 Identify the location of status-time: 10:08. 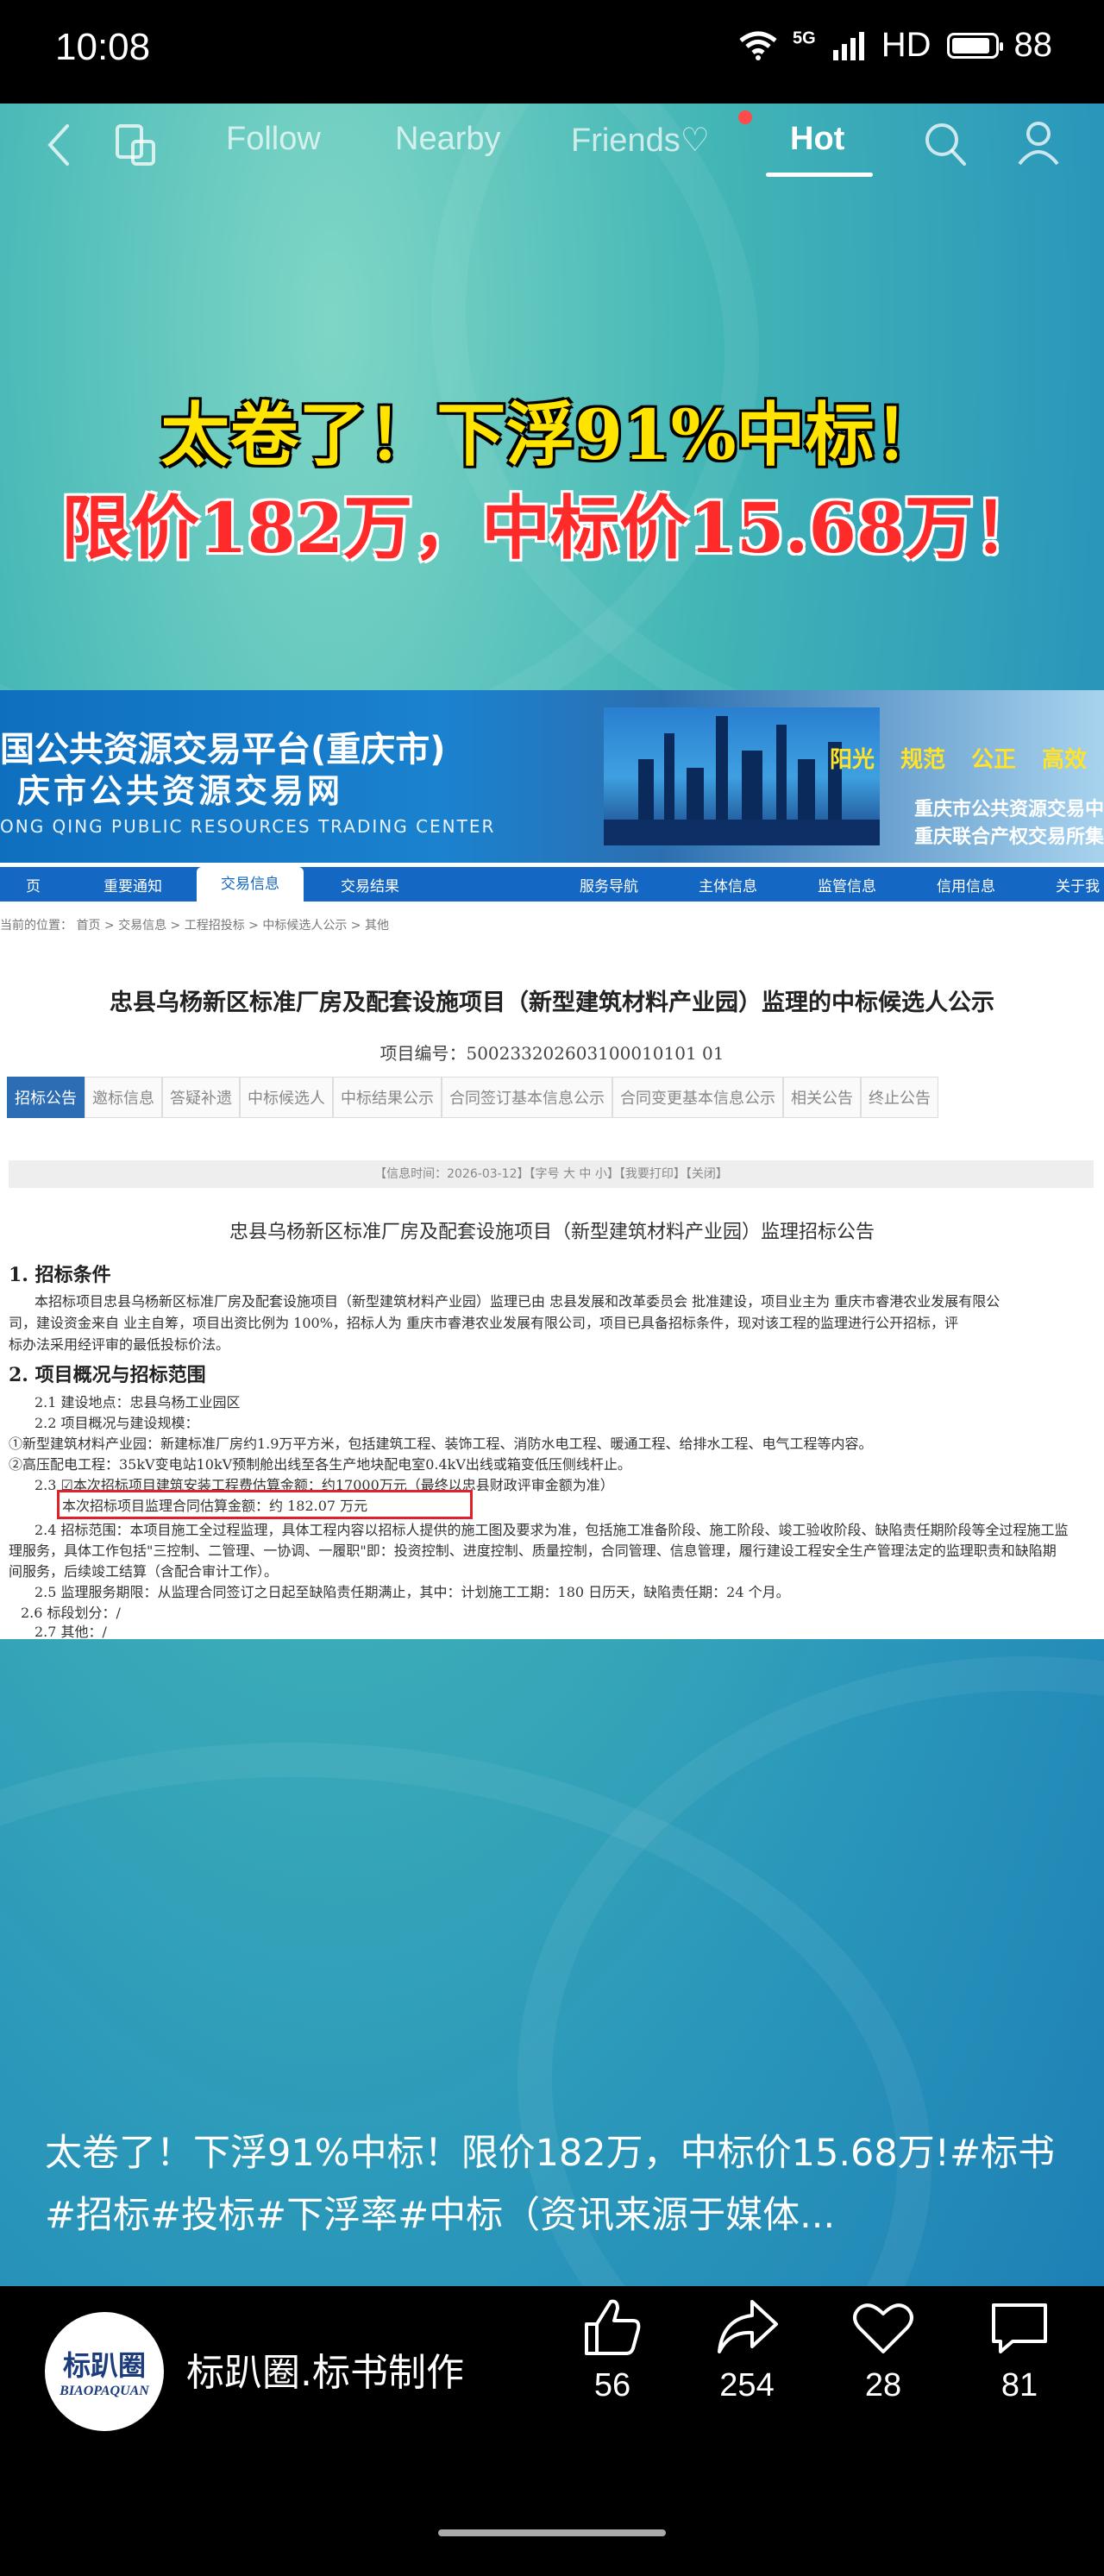
(103, 47).